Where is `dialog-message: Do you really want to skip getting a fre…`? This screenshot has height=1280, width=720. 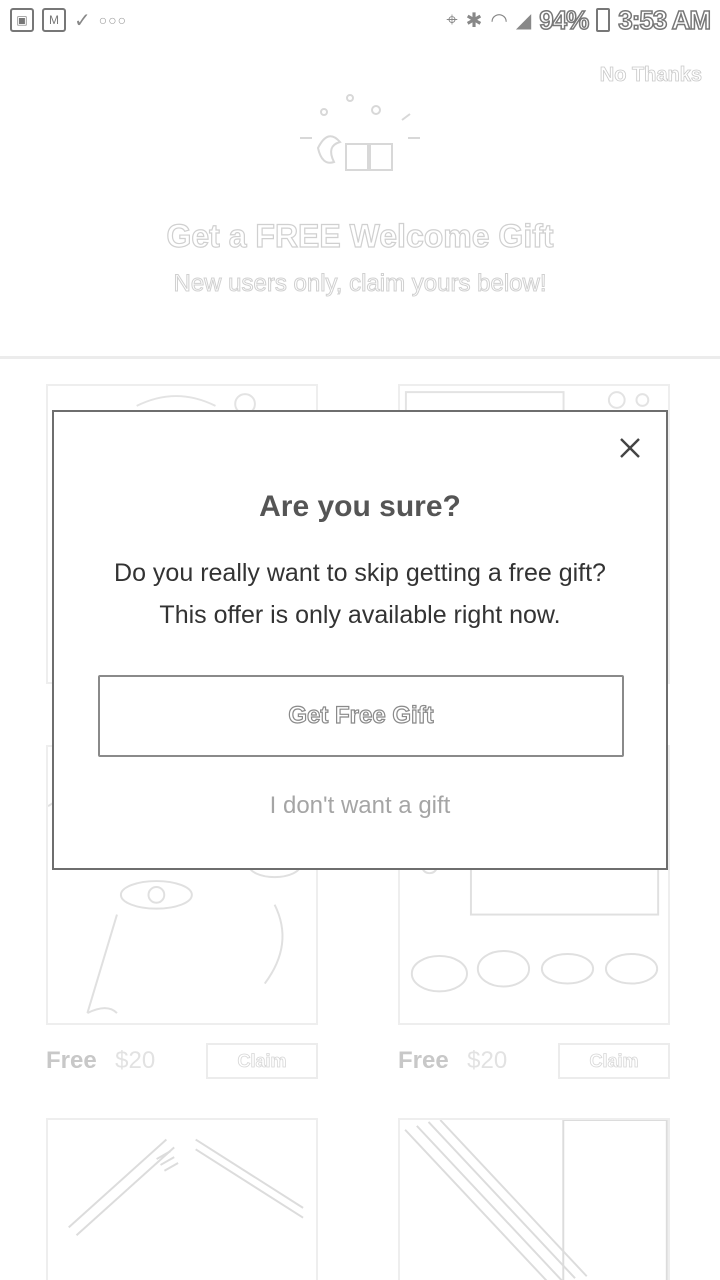 dialog-message: Do you really want to skip getting a fre… is located at coordinates (360, 594).